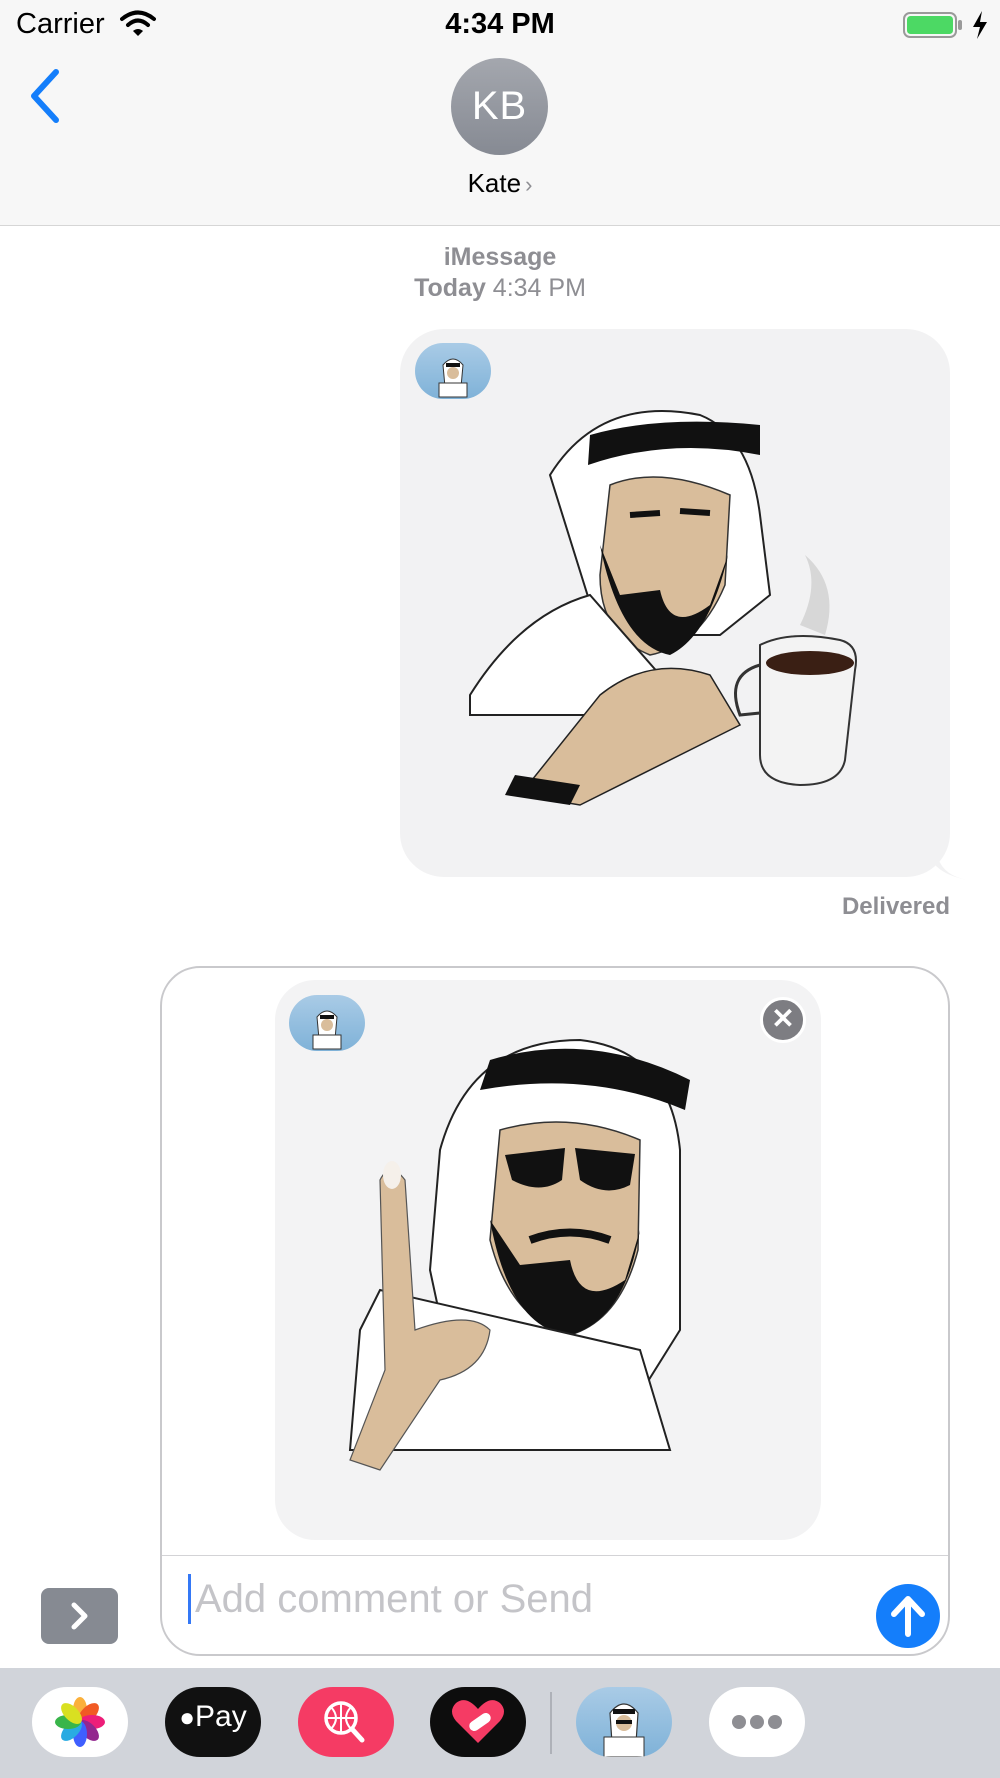 The height and width of the screenshot is (1778, 1000). What do you see at coordinates (499, 106) in the screenshot?
I see `contact-avatar: KB` at bounding box center [499, 106].